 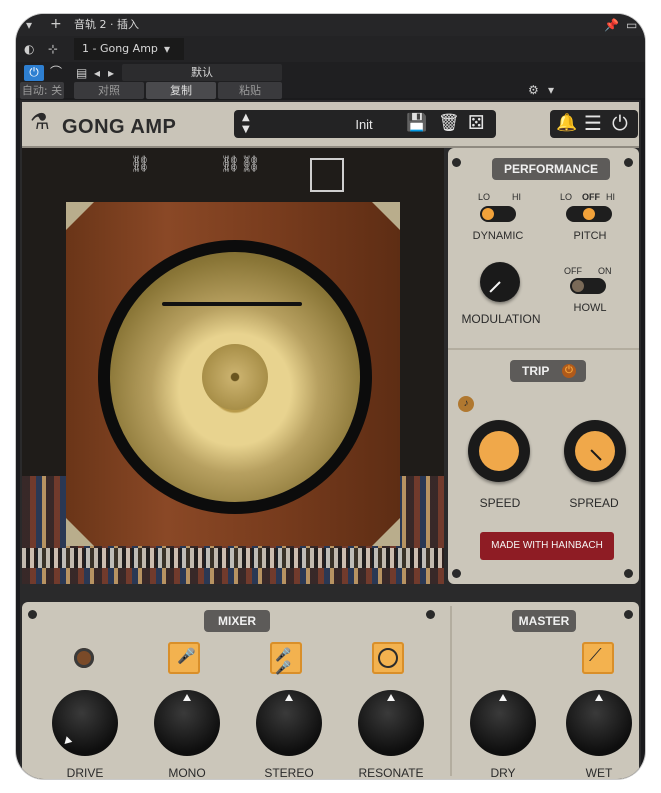 I want to click on plugin-icon: ◐, so click(x=29, y=49).